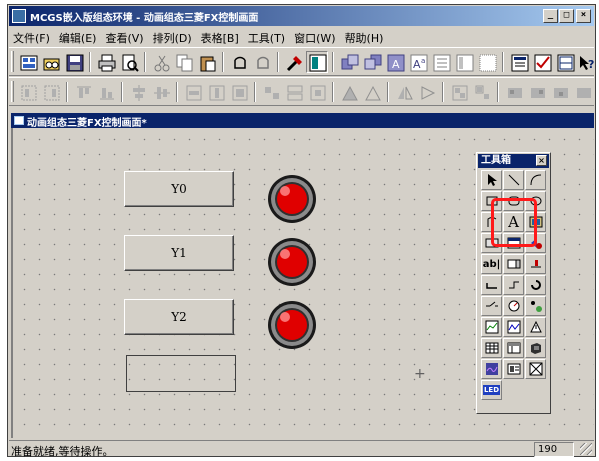  Describe the element at coordinates (583, 92) in the screenshot. I see `layer-4-icon` at that location.